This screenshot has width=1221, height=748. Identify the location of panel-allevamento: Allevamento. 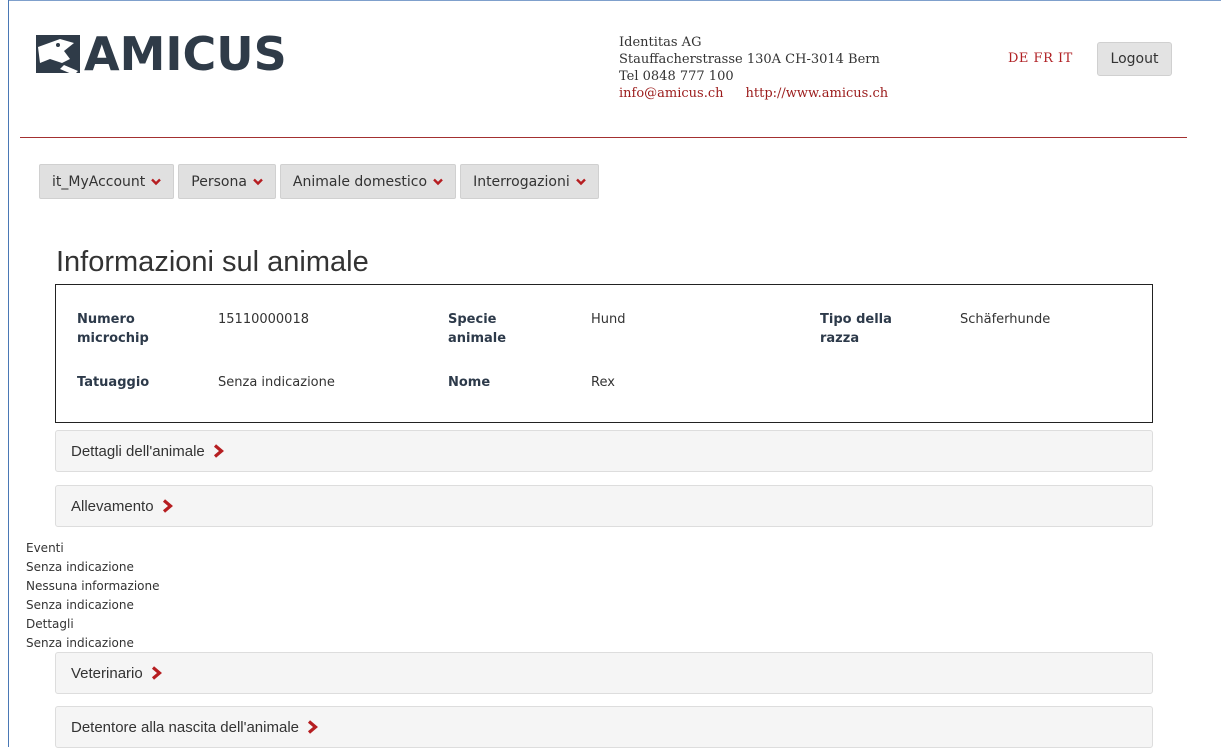
(604, 506).